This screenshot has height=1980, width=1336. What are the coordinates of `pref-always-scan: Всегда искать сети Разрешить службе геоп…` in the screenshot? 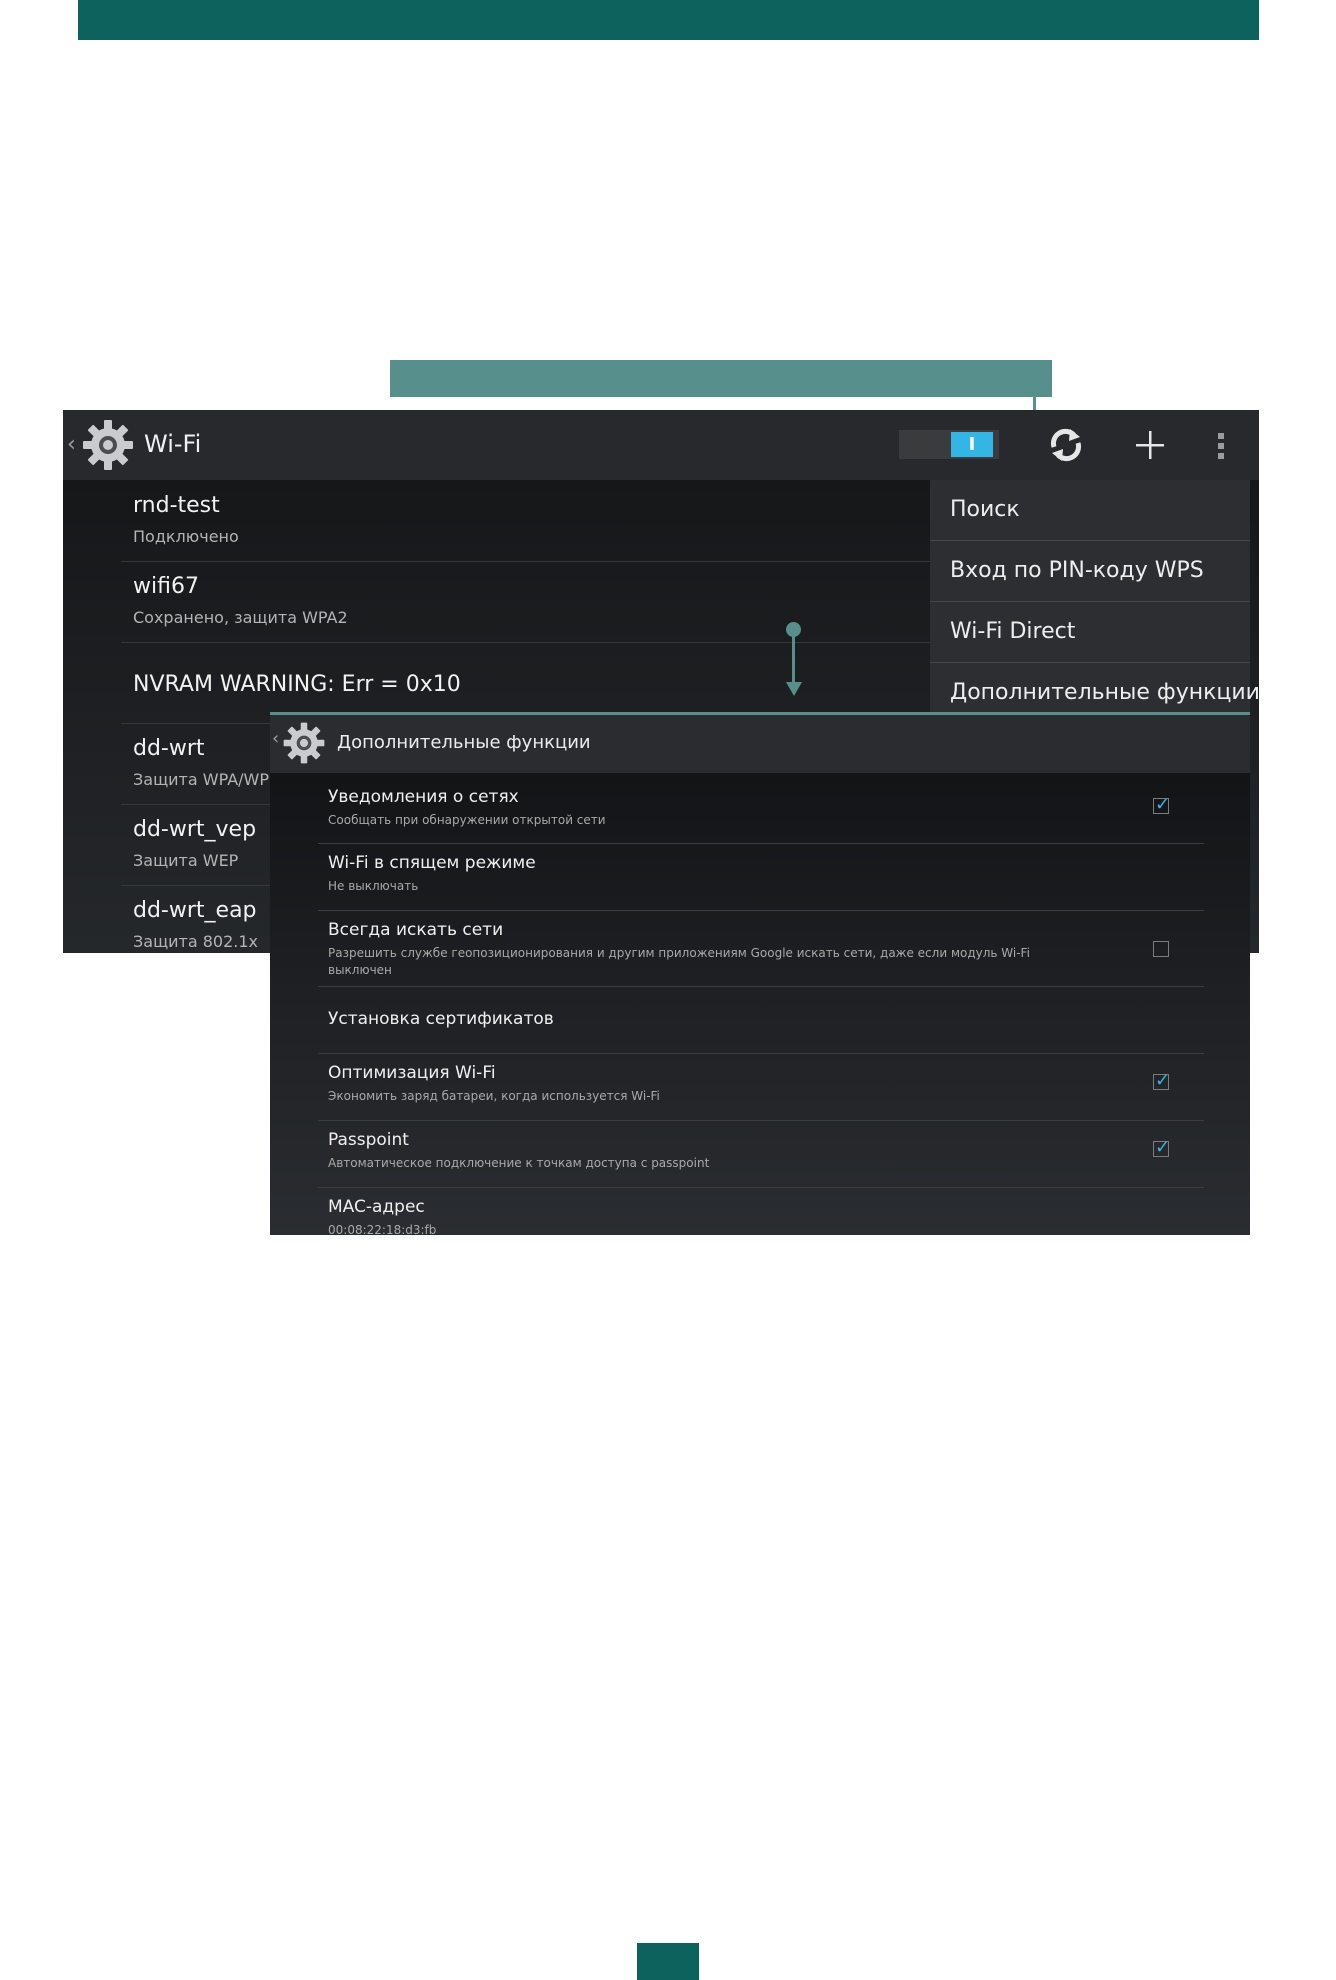 It's located at (760, 948).